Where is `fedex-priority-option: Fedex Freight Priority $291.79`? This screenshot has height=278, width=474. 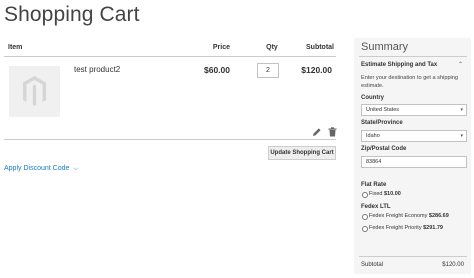
fedex-priority-option: Fedex Freight Priority $291.79 is located at coordinates (406, 228).